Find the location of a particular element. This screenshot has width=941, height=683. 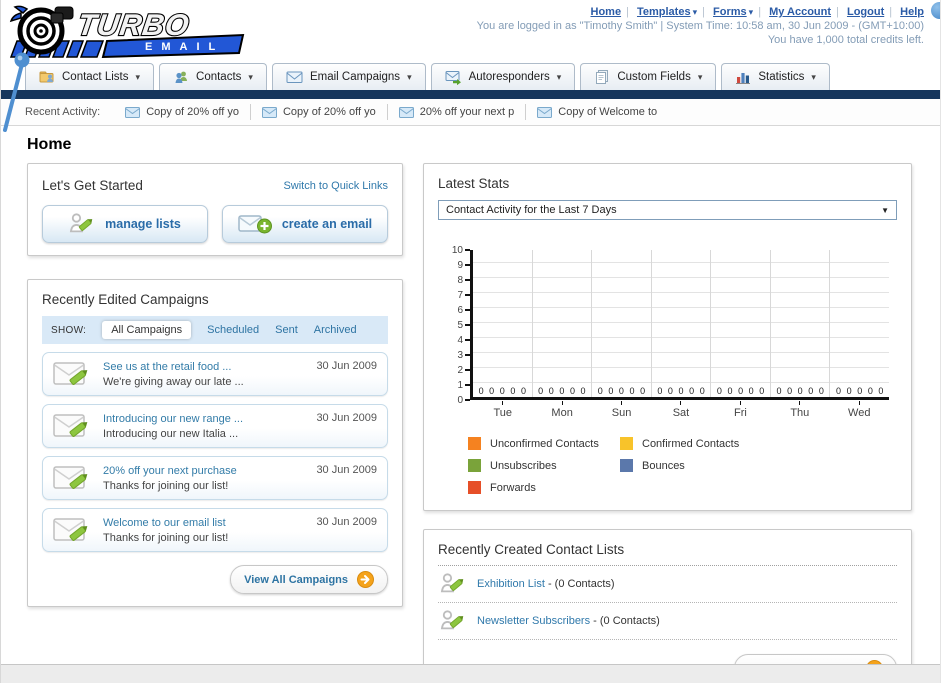

create-email-button: create an email is located at coordinates (305, 224).